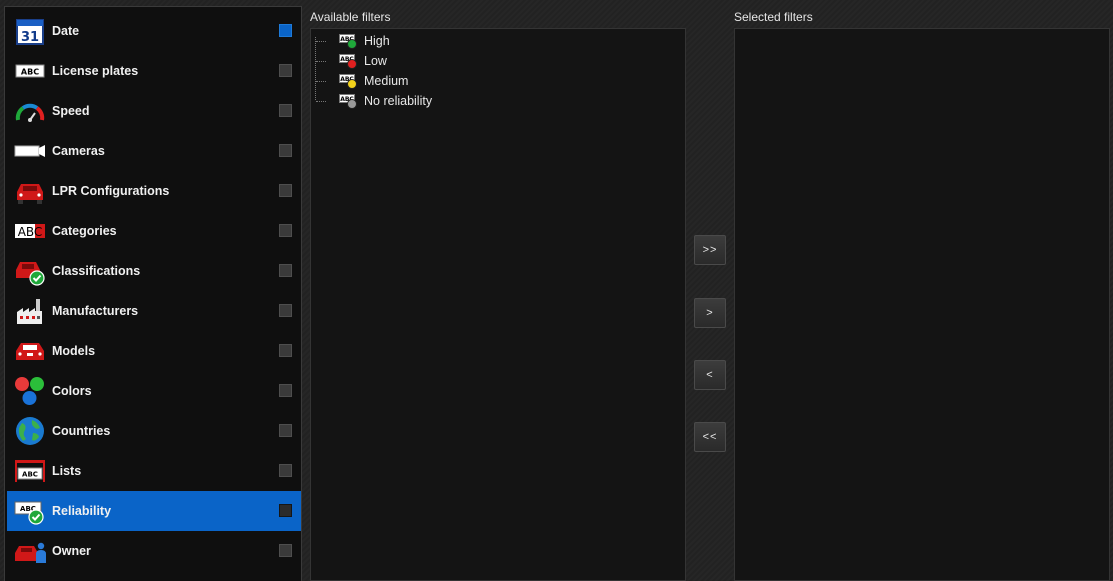 The width and height of the screenshot is (1113, 581). Describe the element at coordinates (30, 311) in the screenshot. I see `factory-icon` at that location.